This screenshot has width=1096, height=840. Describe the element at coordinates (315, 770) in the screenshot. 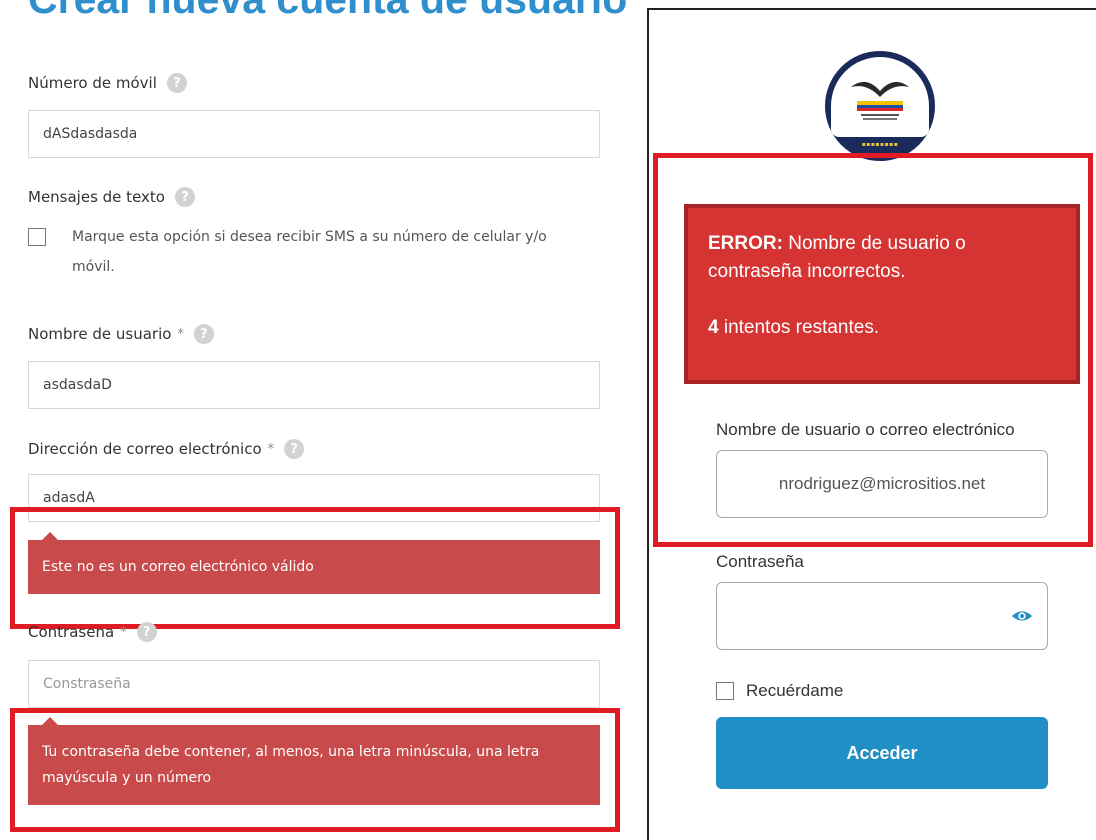

I see `password-error-highlight` at that location.